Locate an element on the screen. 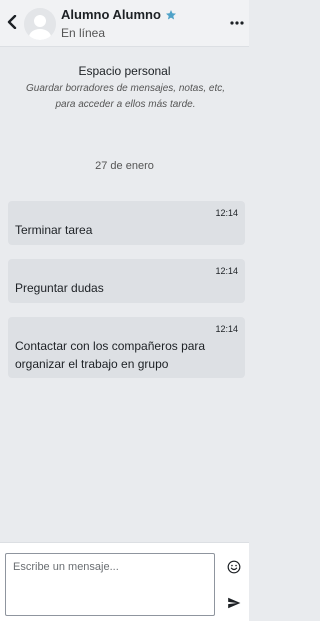  personal-space-title: Espacio personal is located at coordinates (124, 71).